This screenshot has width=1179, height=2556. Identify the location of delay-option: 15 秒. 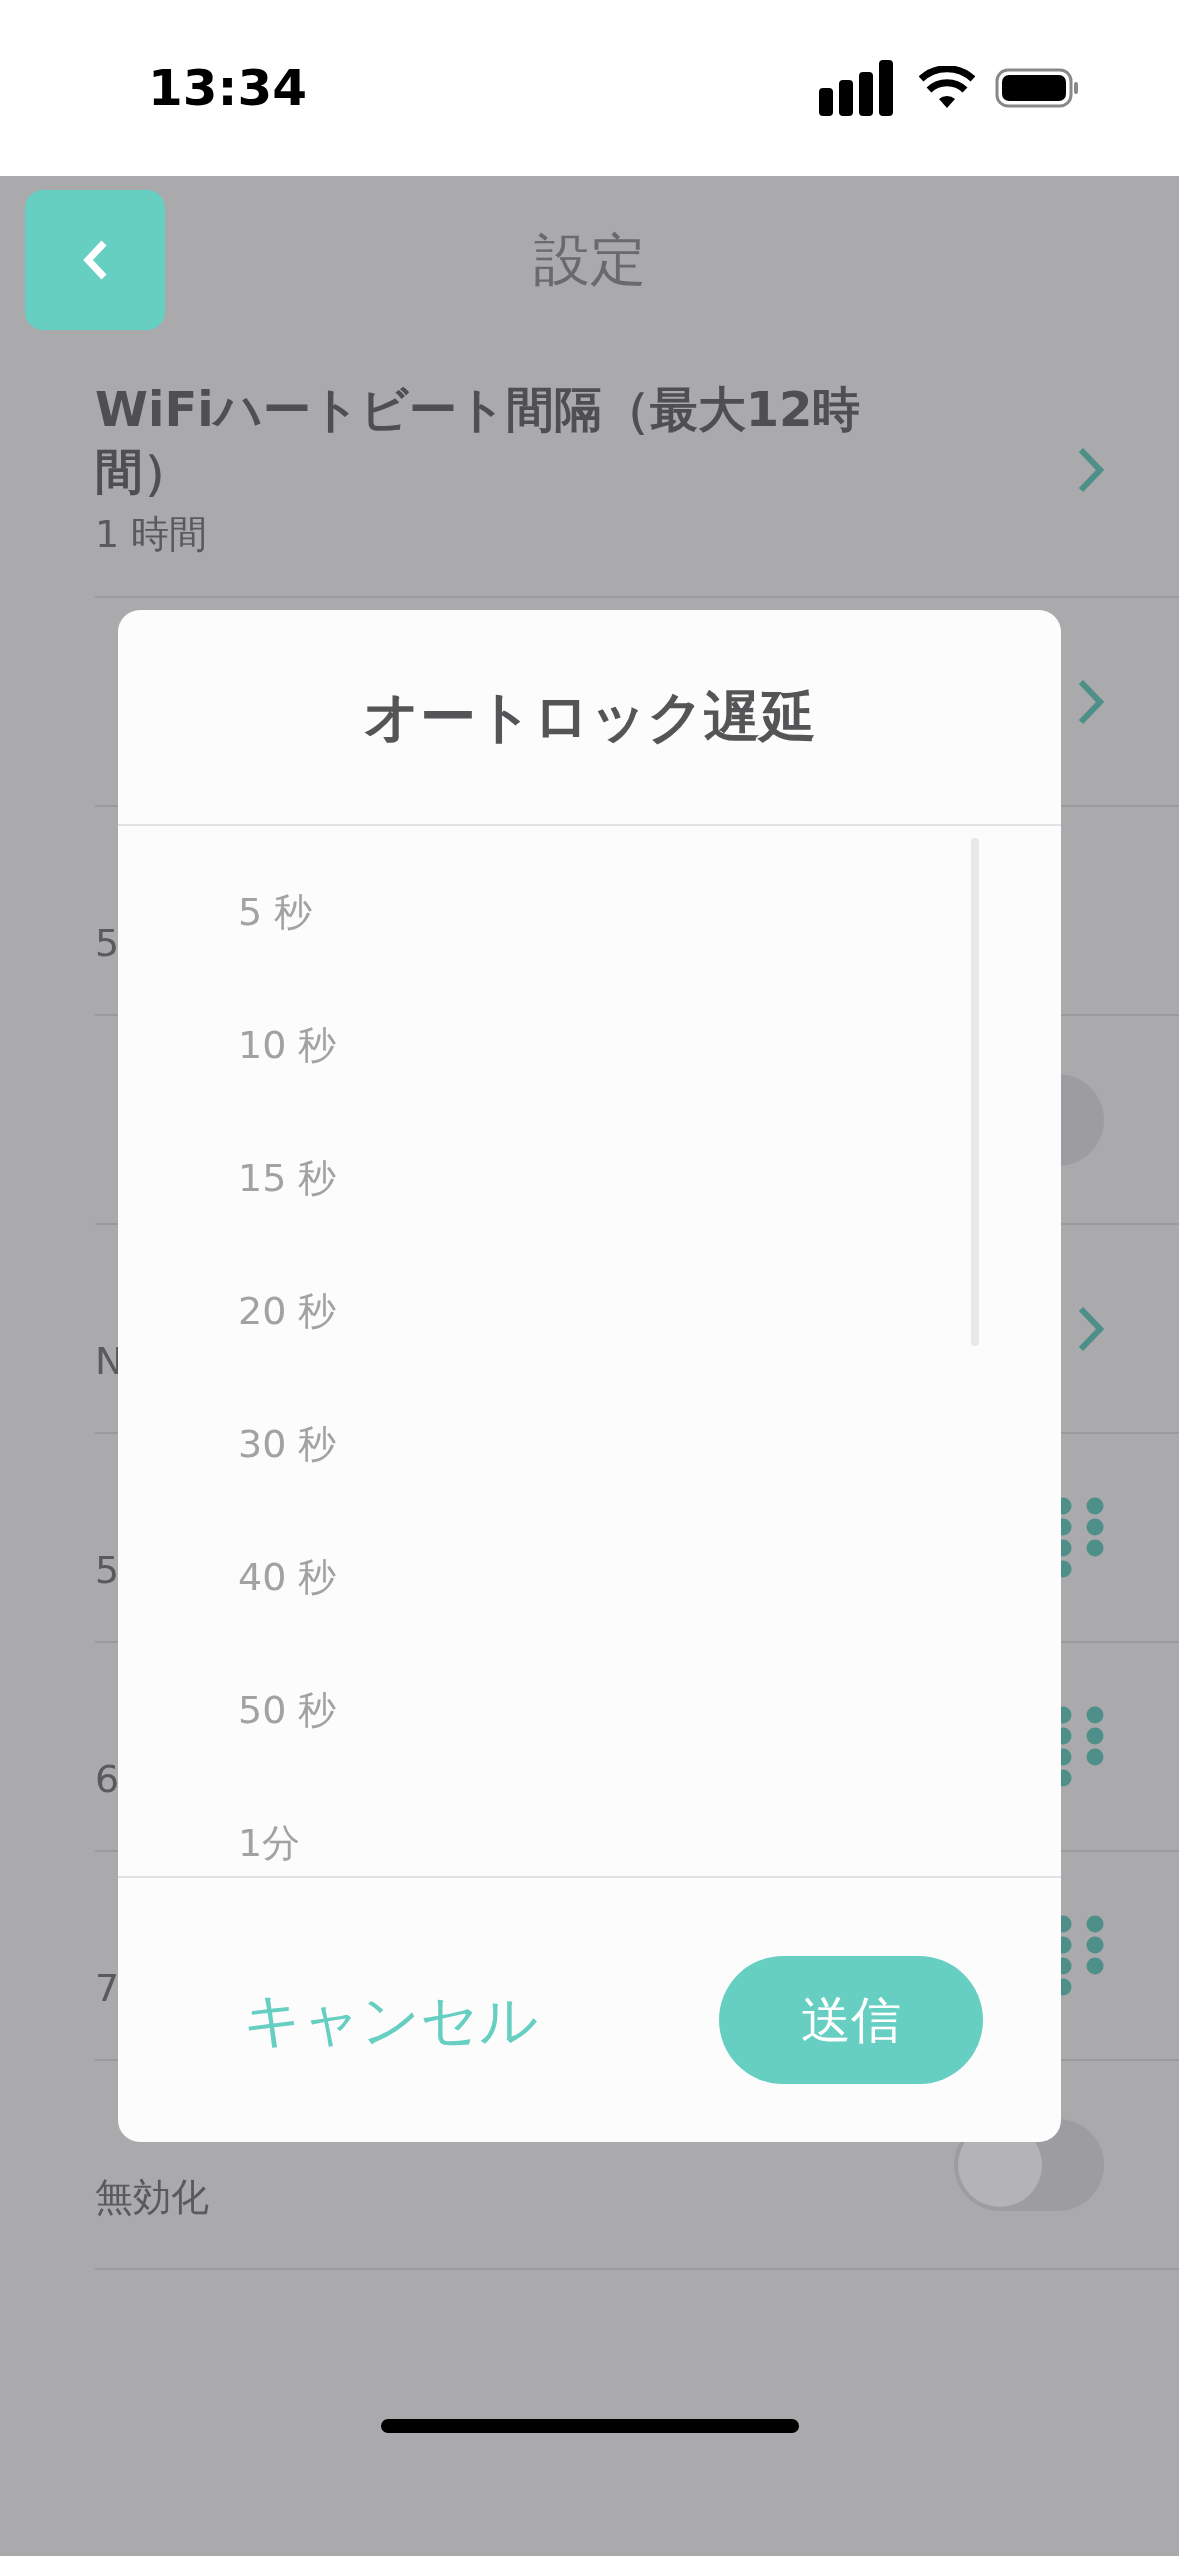
(589, 1178).